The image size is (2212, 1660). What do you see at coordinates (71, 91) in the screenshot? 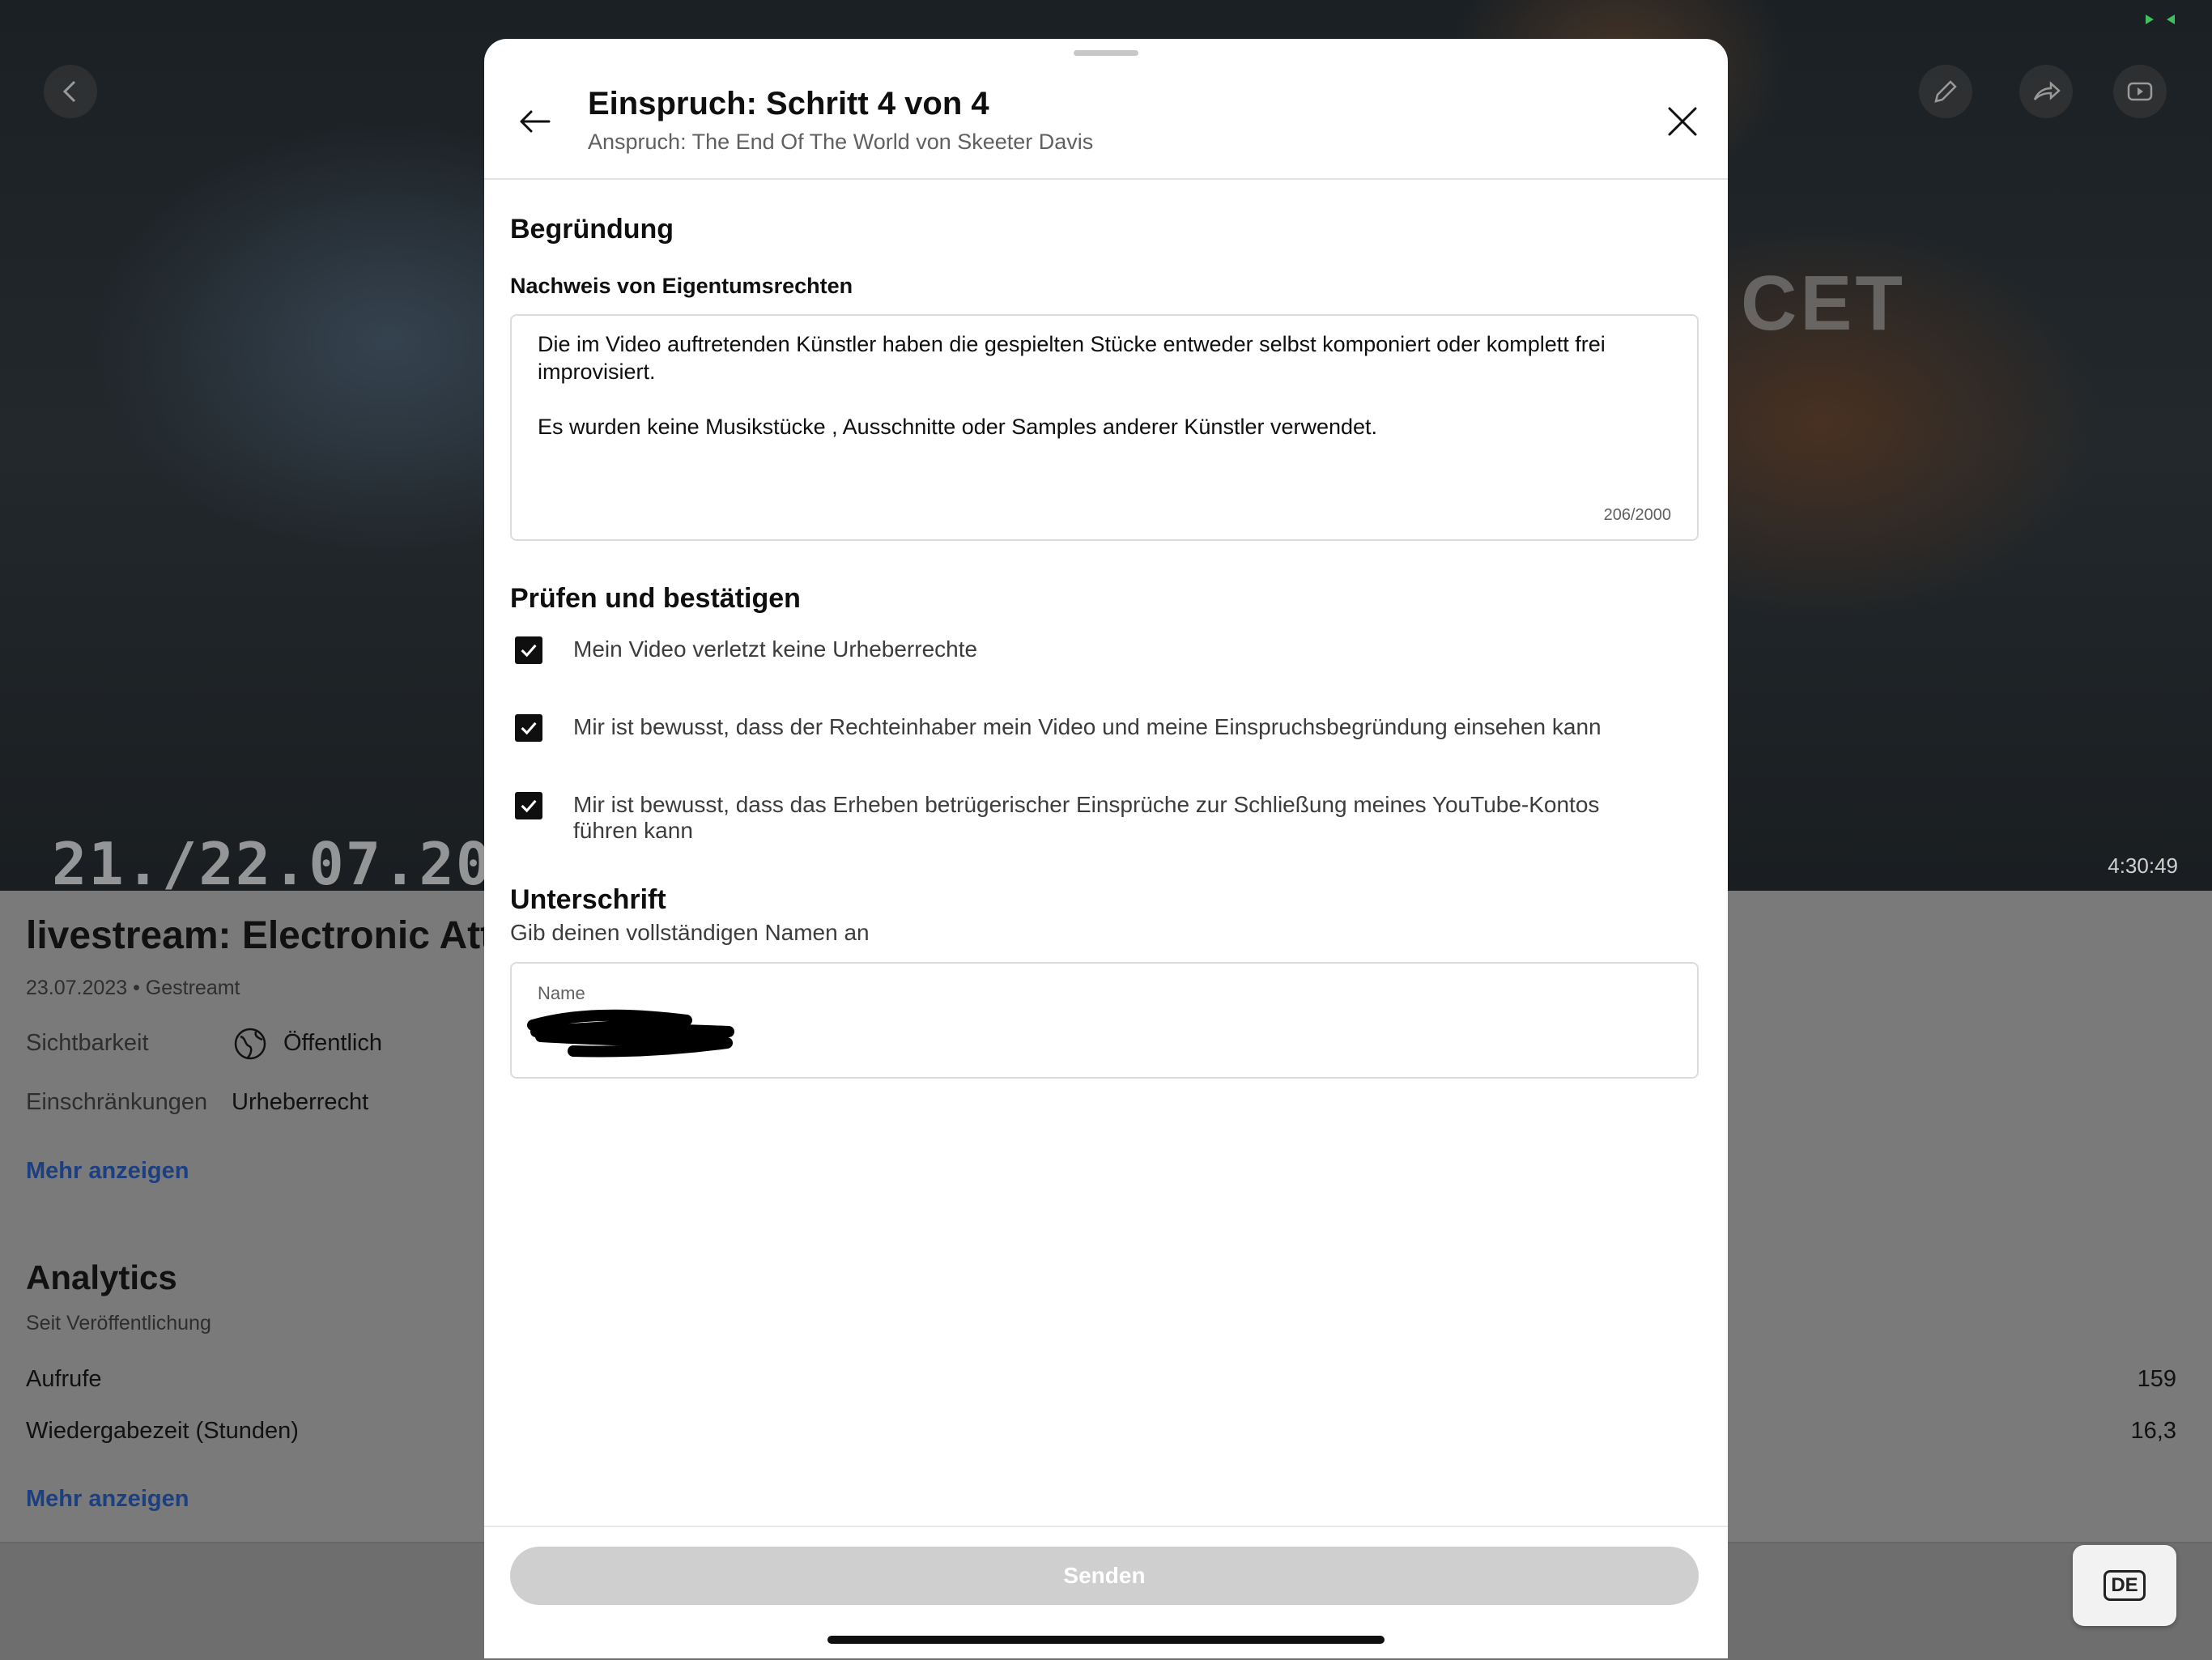
I see `back-chevron-icon` at bounding box center [71, 91].